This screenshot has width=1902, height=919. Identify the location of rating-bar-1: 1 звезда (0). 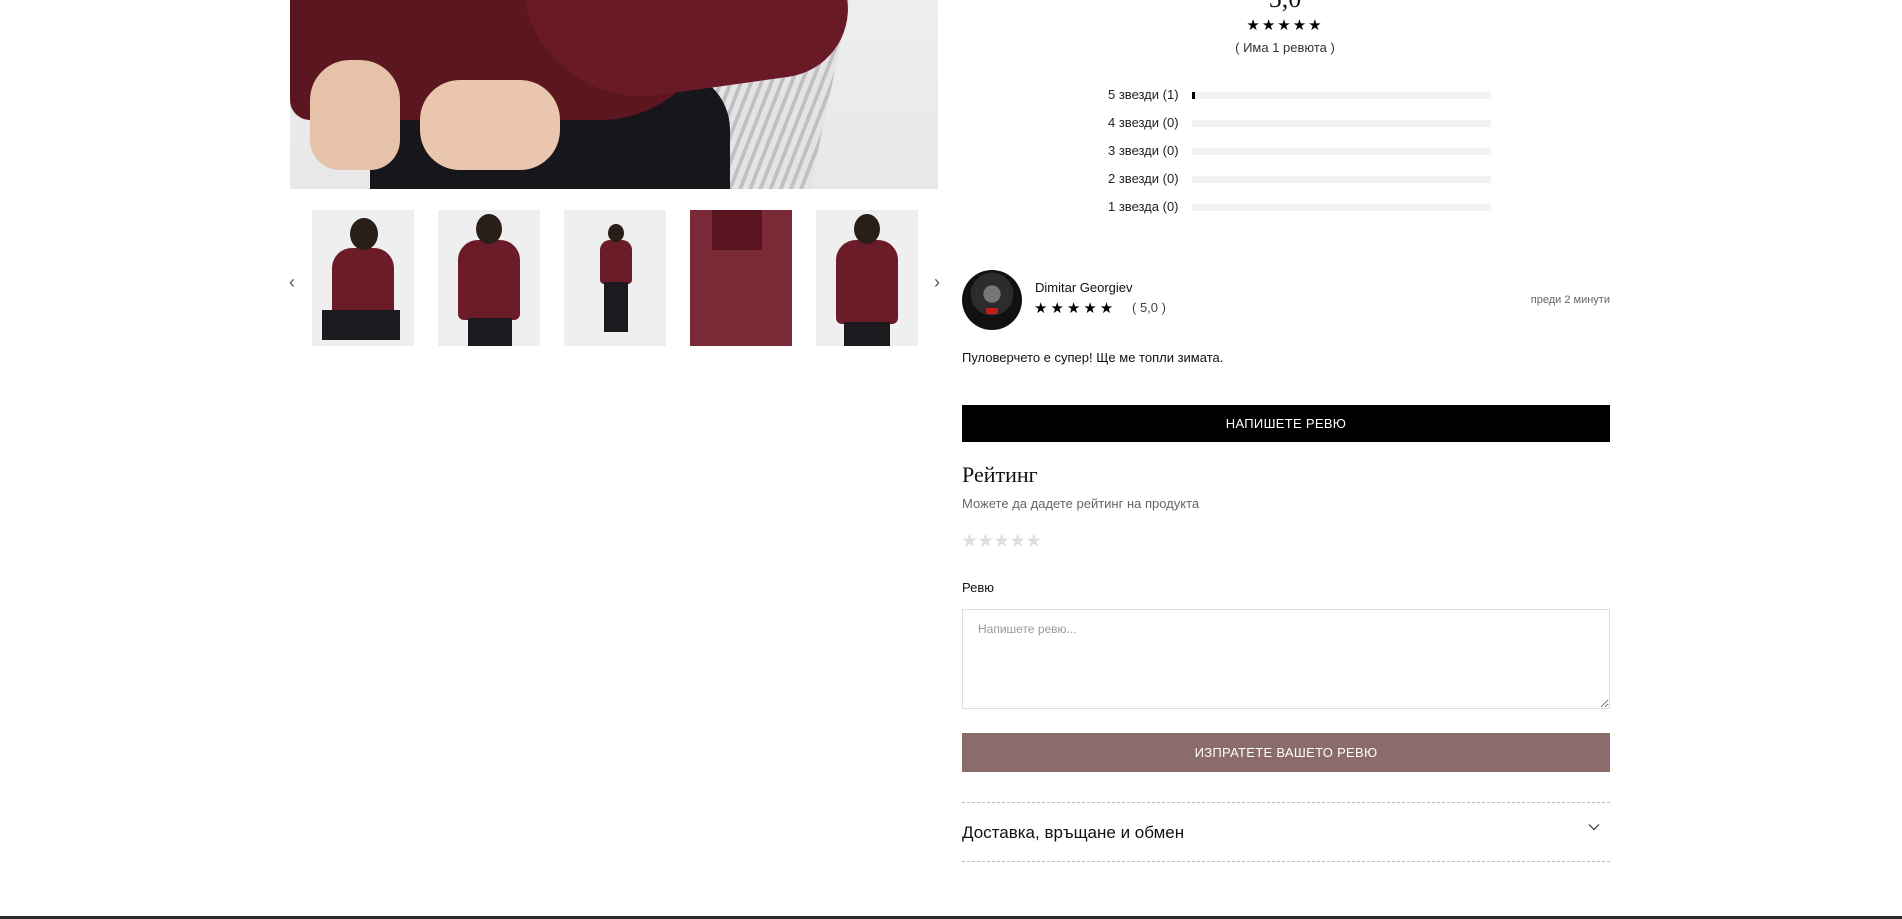
(1308, 207).